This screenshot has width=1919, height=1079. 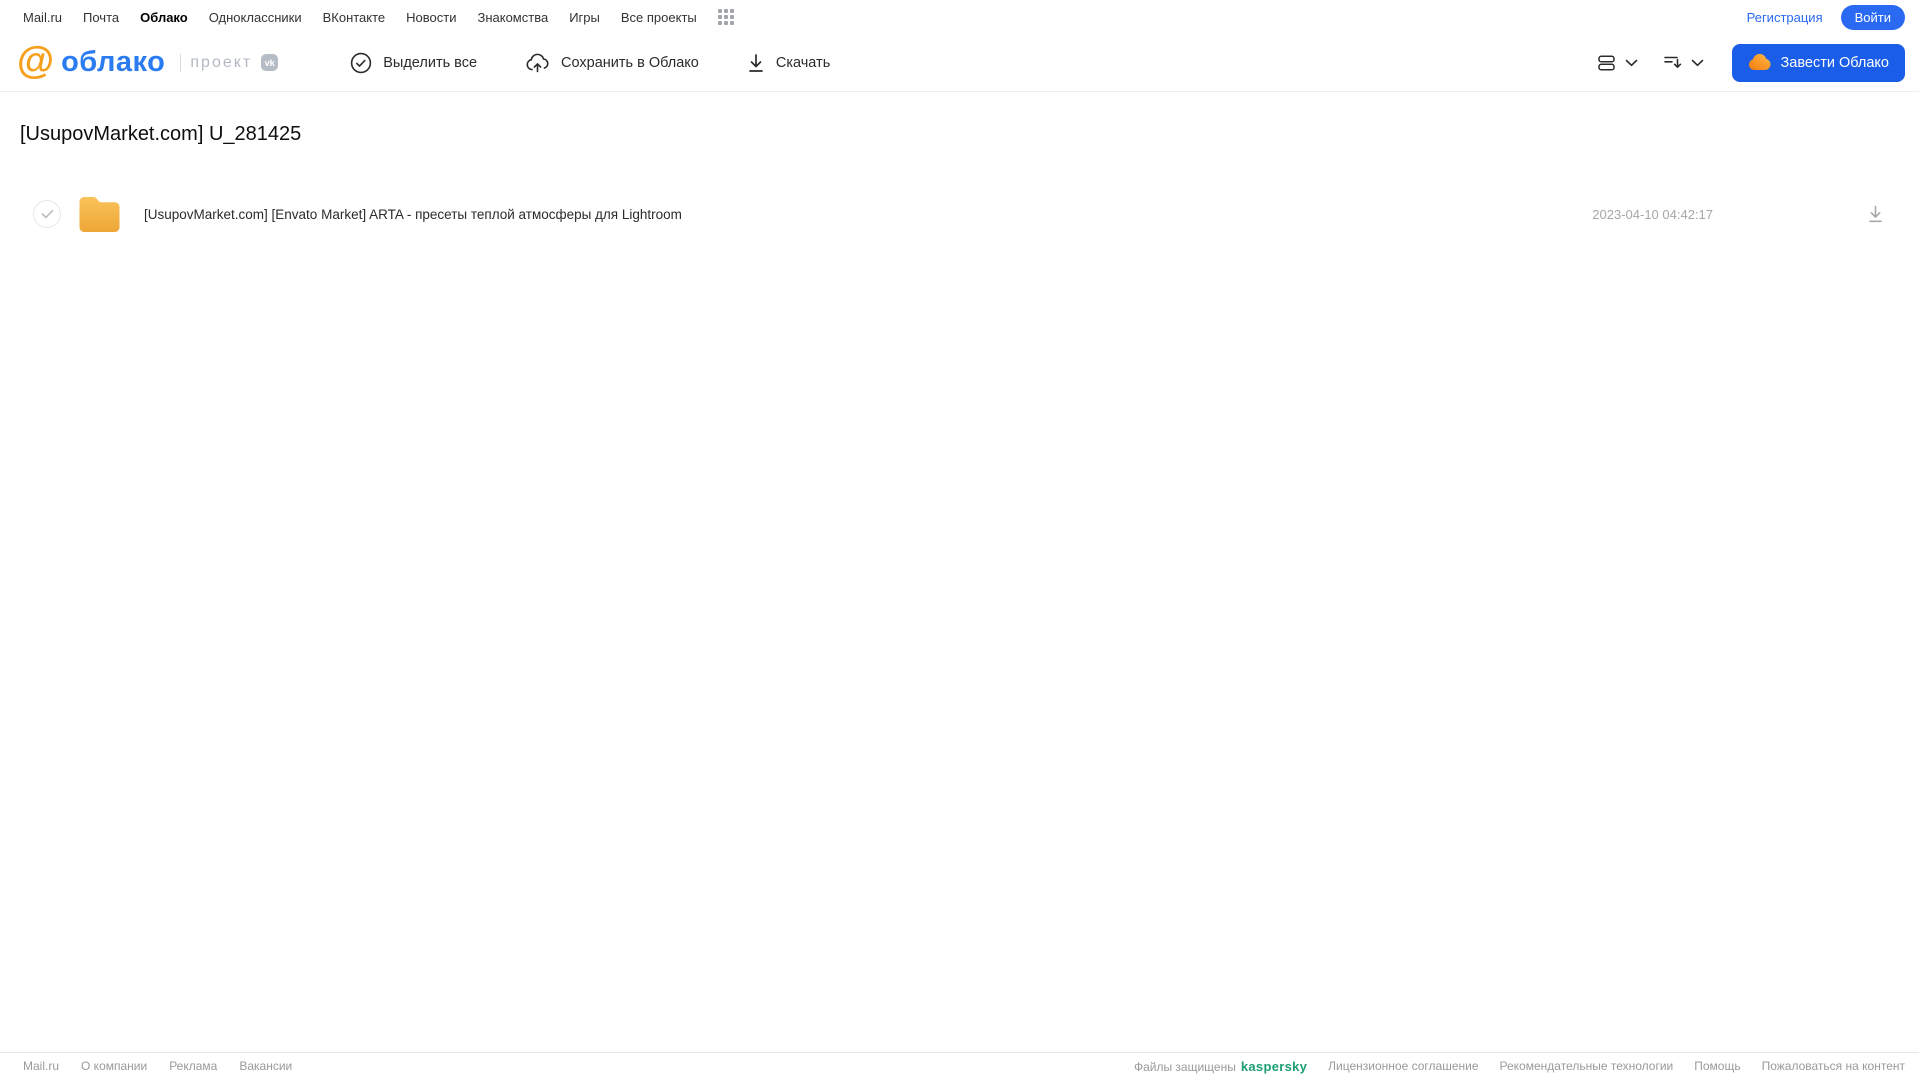 I want to click on top-nav-pochta: Почта, so click(x=101, y=17).